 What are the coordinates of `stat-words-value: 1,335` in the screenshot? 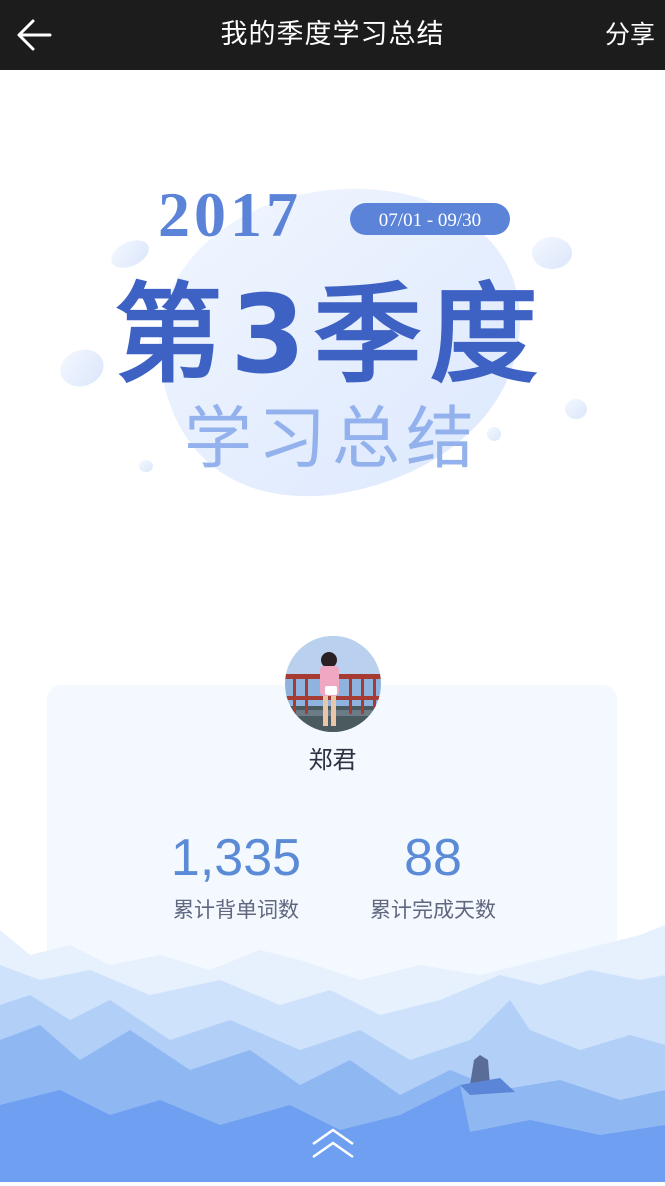 It's located at (236, 858).